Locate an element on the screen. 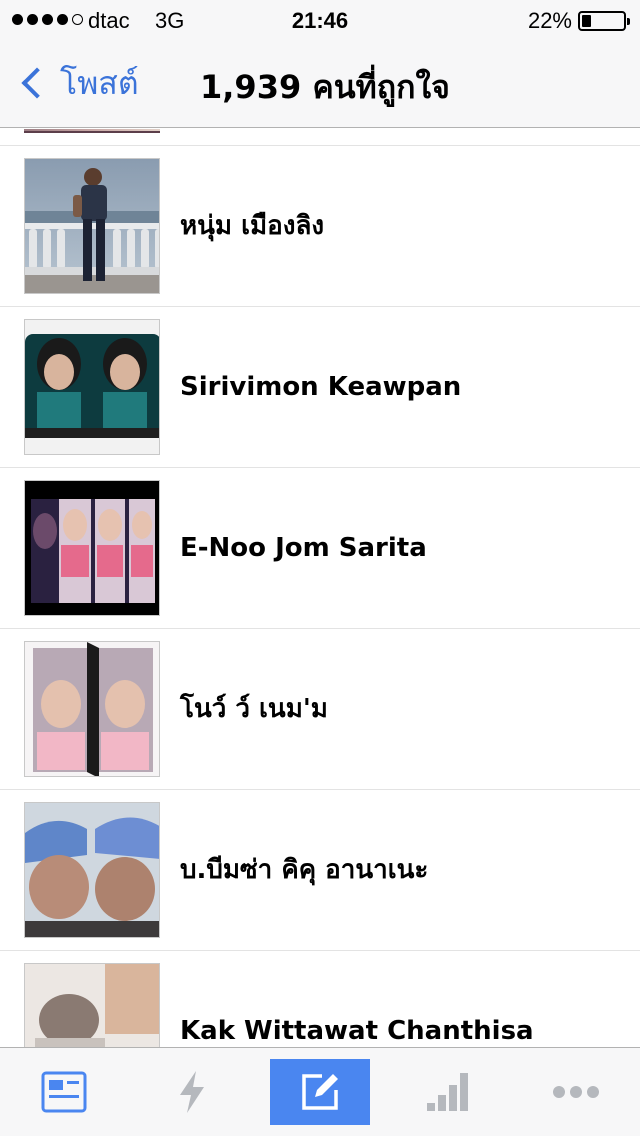 The height and width of the screenshot is (1136, 640). tab-bar is located at coordinates (320, 1091).